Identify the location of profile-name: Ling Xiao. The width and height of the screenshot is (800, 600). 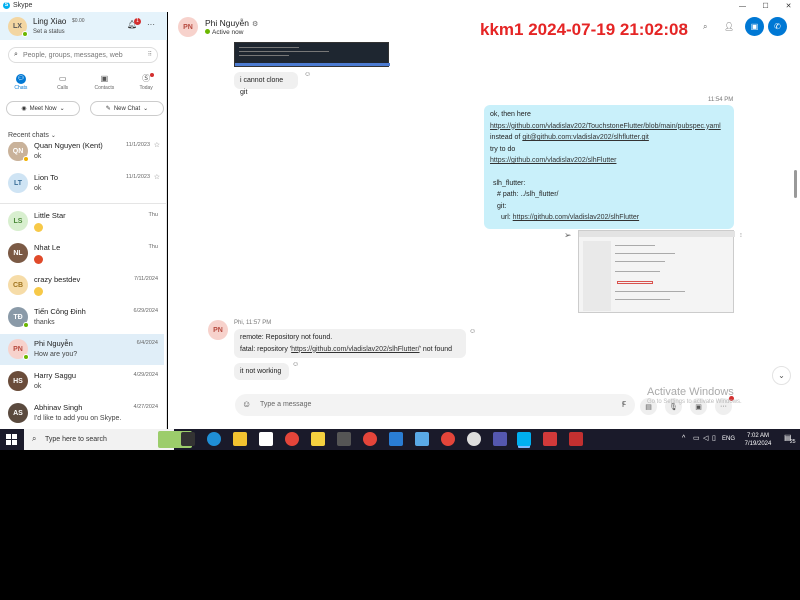
(49, 21).